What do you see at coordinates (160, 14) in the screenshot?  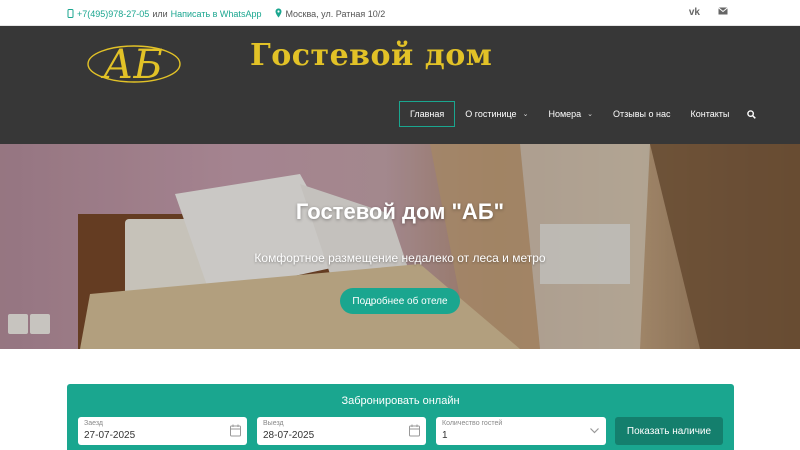 I see `or-text: или` at bounding box center [160, 14].